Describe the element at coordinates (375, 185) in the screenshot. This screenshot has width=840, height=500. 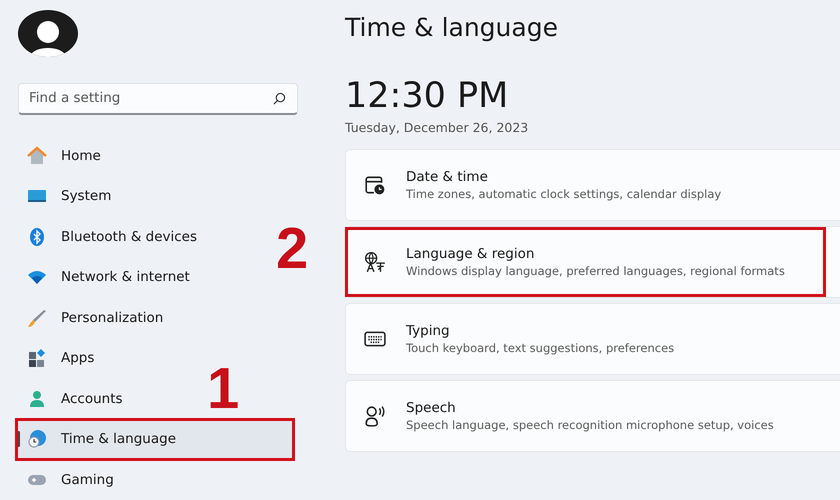
I see `calendar-clock-icon` at that location.